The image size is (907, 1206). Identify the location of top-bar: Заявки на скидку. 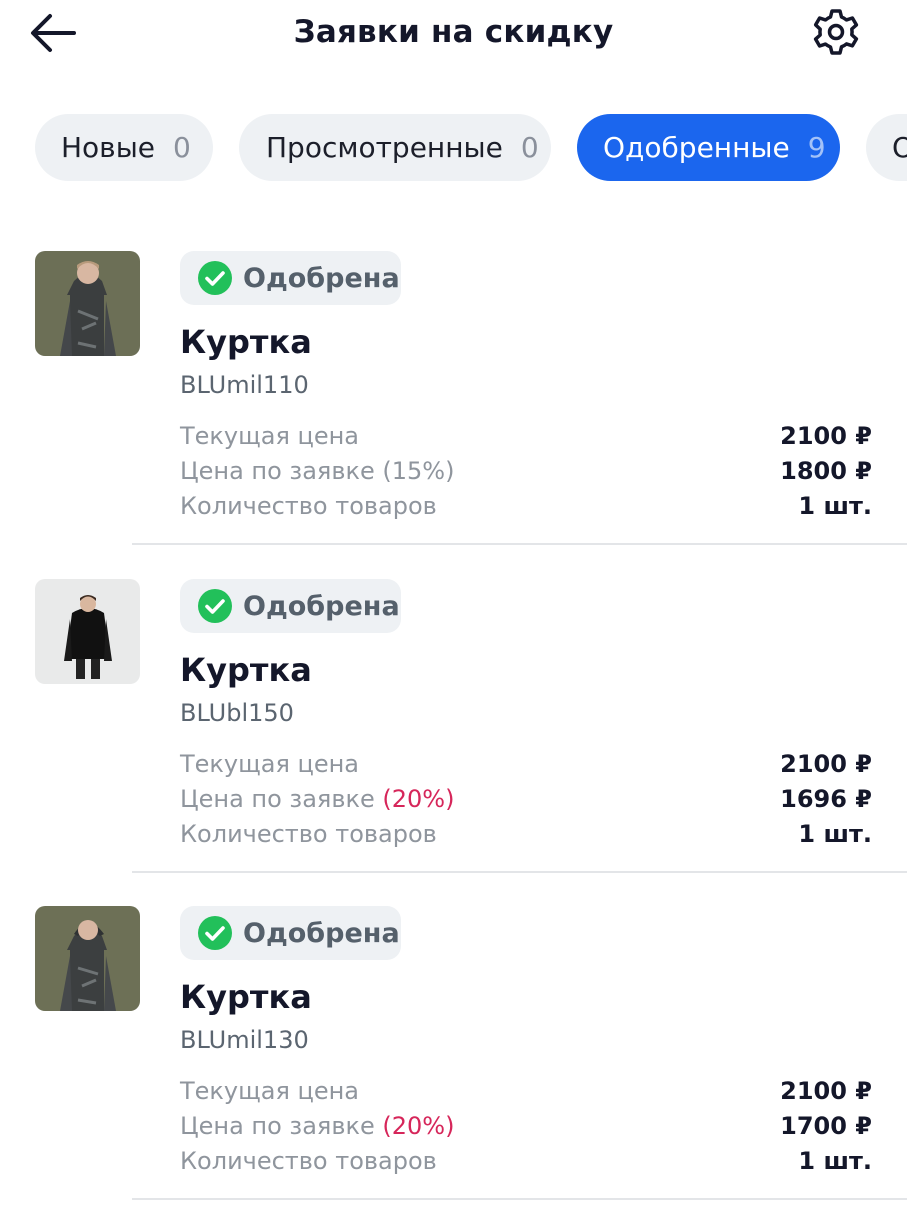
(453, 35).